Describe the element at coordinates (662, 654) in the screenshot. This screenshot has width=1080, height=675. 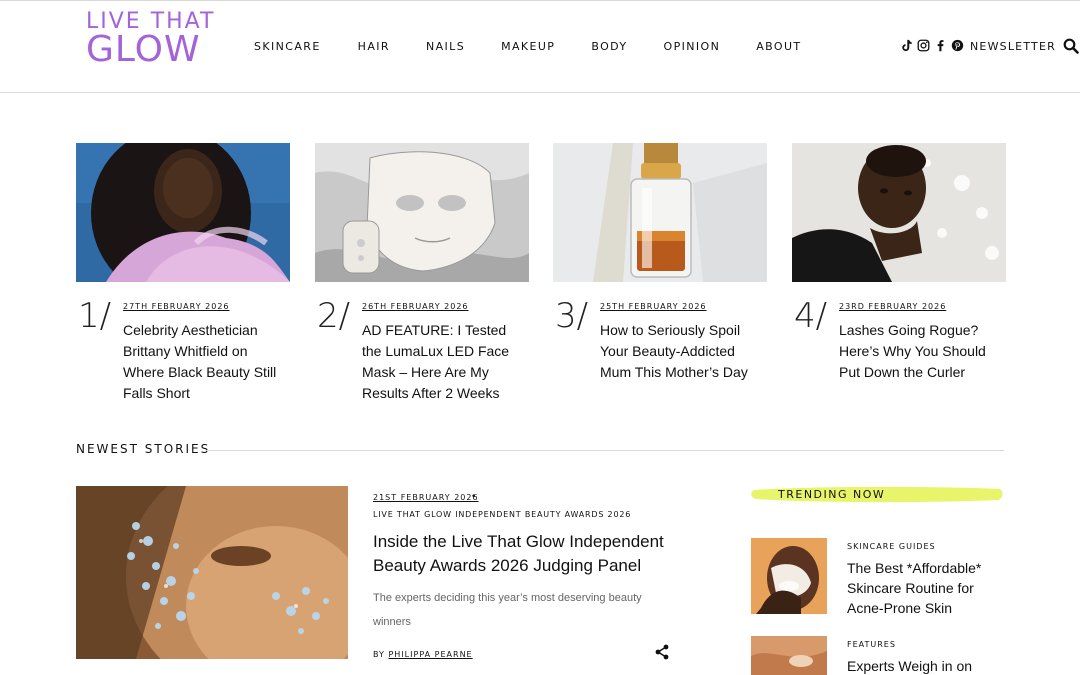
I see `share-icon` at that location.